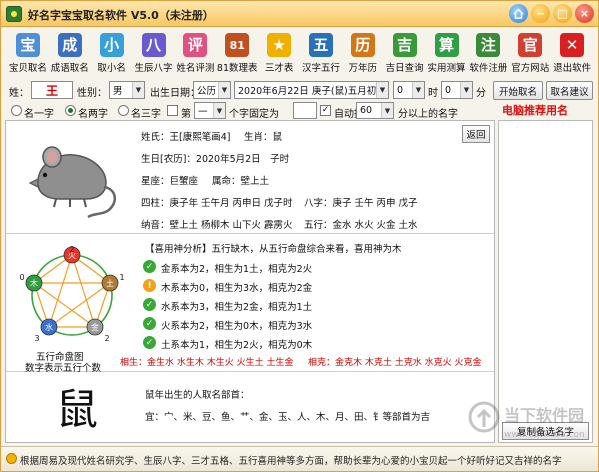 This screenshot has width=599, height=472. I want to click on five-elements-wheel: 火2土1金2水3木0, so click(72, 294).